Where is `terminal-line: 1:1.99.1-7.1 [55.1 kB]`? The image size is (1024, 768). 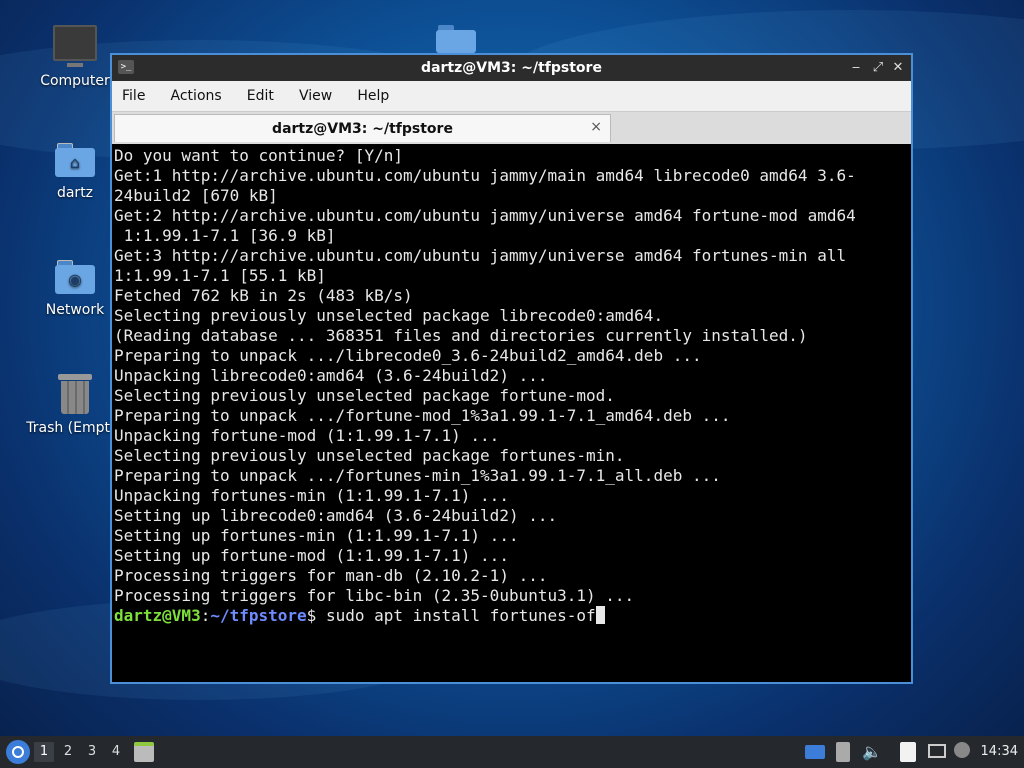
terminal-line: 1:1.99.1-7.1 [55.1 kB] is located at coordinates (220, 275).